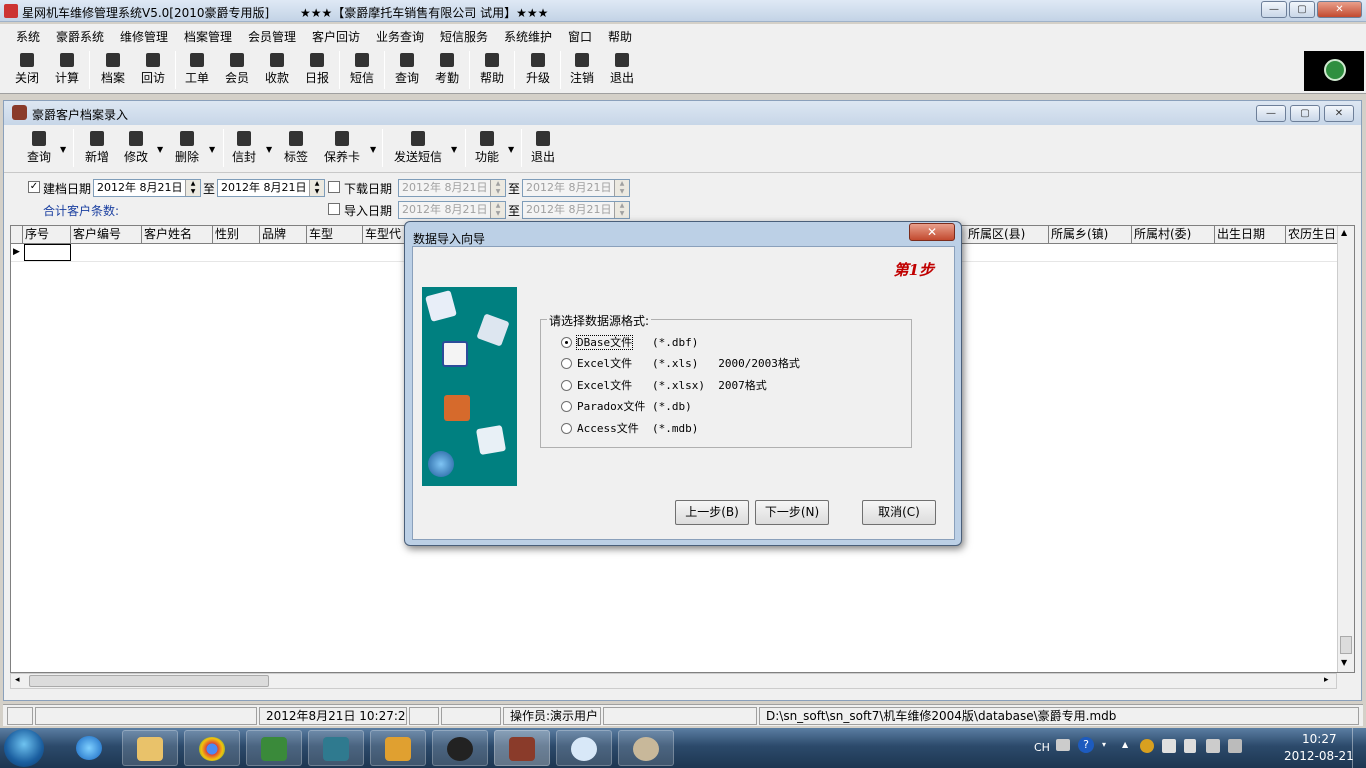 The width and height of the screenshot is (1366, 768). I want to click on show-hidden-icons-icon: ▲, so click(1125, 744).